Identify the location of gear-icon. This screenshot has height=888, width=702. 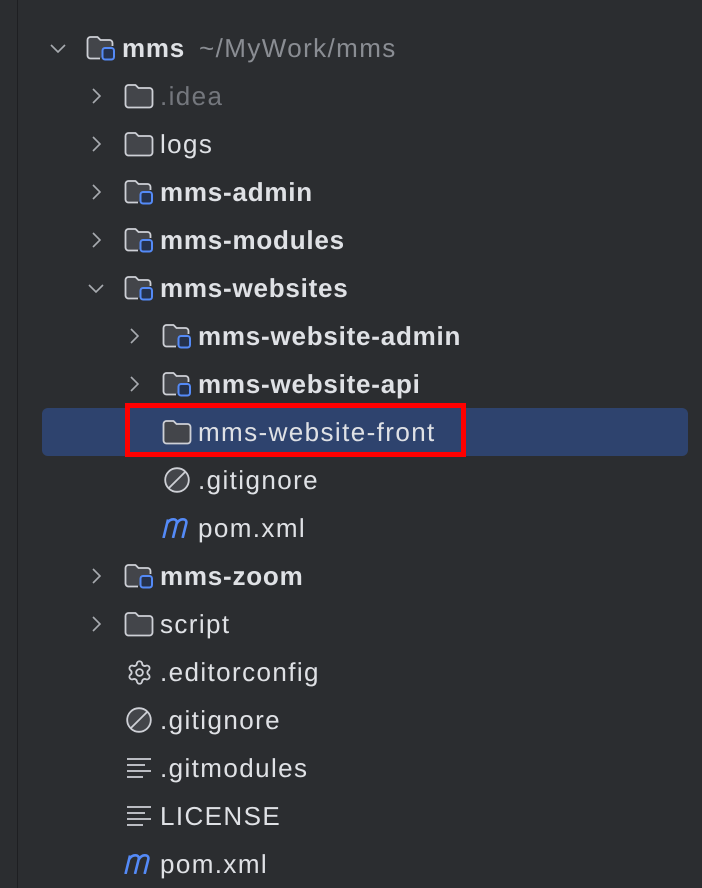
(139, 672).